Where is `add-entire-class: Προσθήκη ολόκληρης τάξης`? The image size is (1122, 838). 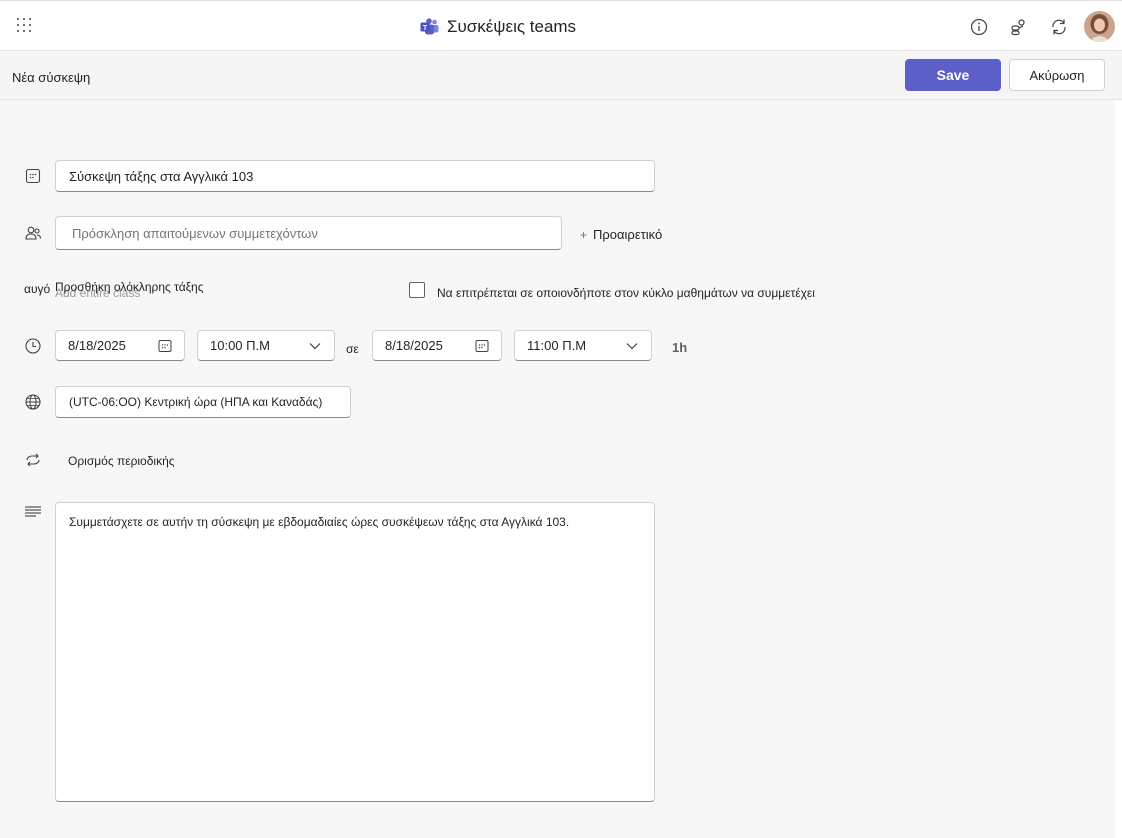
add-entire-class: Προσθήκη ολόκληρης τάξης is located at coordinates (129, 287).